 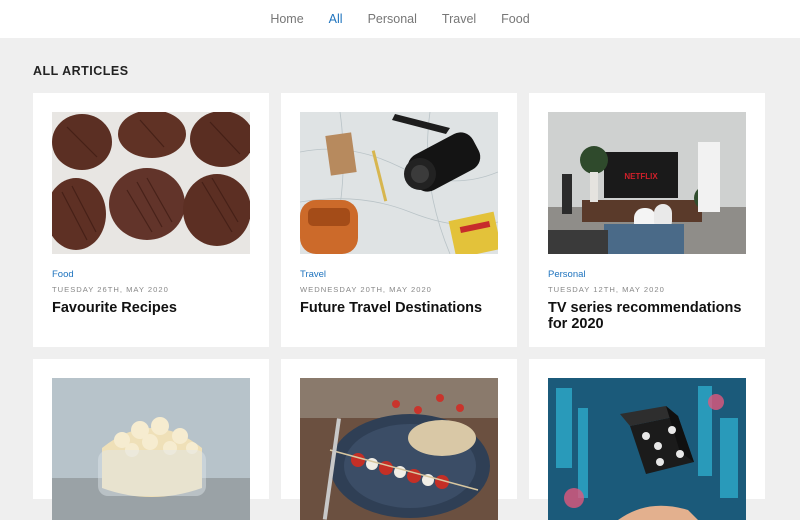 What do you see at coordinates (606, 289) in the screenshot?
I see `article-date: TUESDAY 12TH, MAY 2020` at bounding box center [606, 289].